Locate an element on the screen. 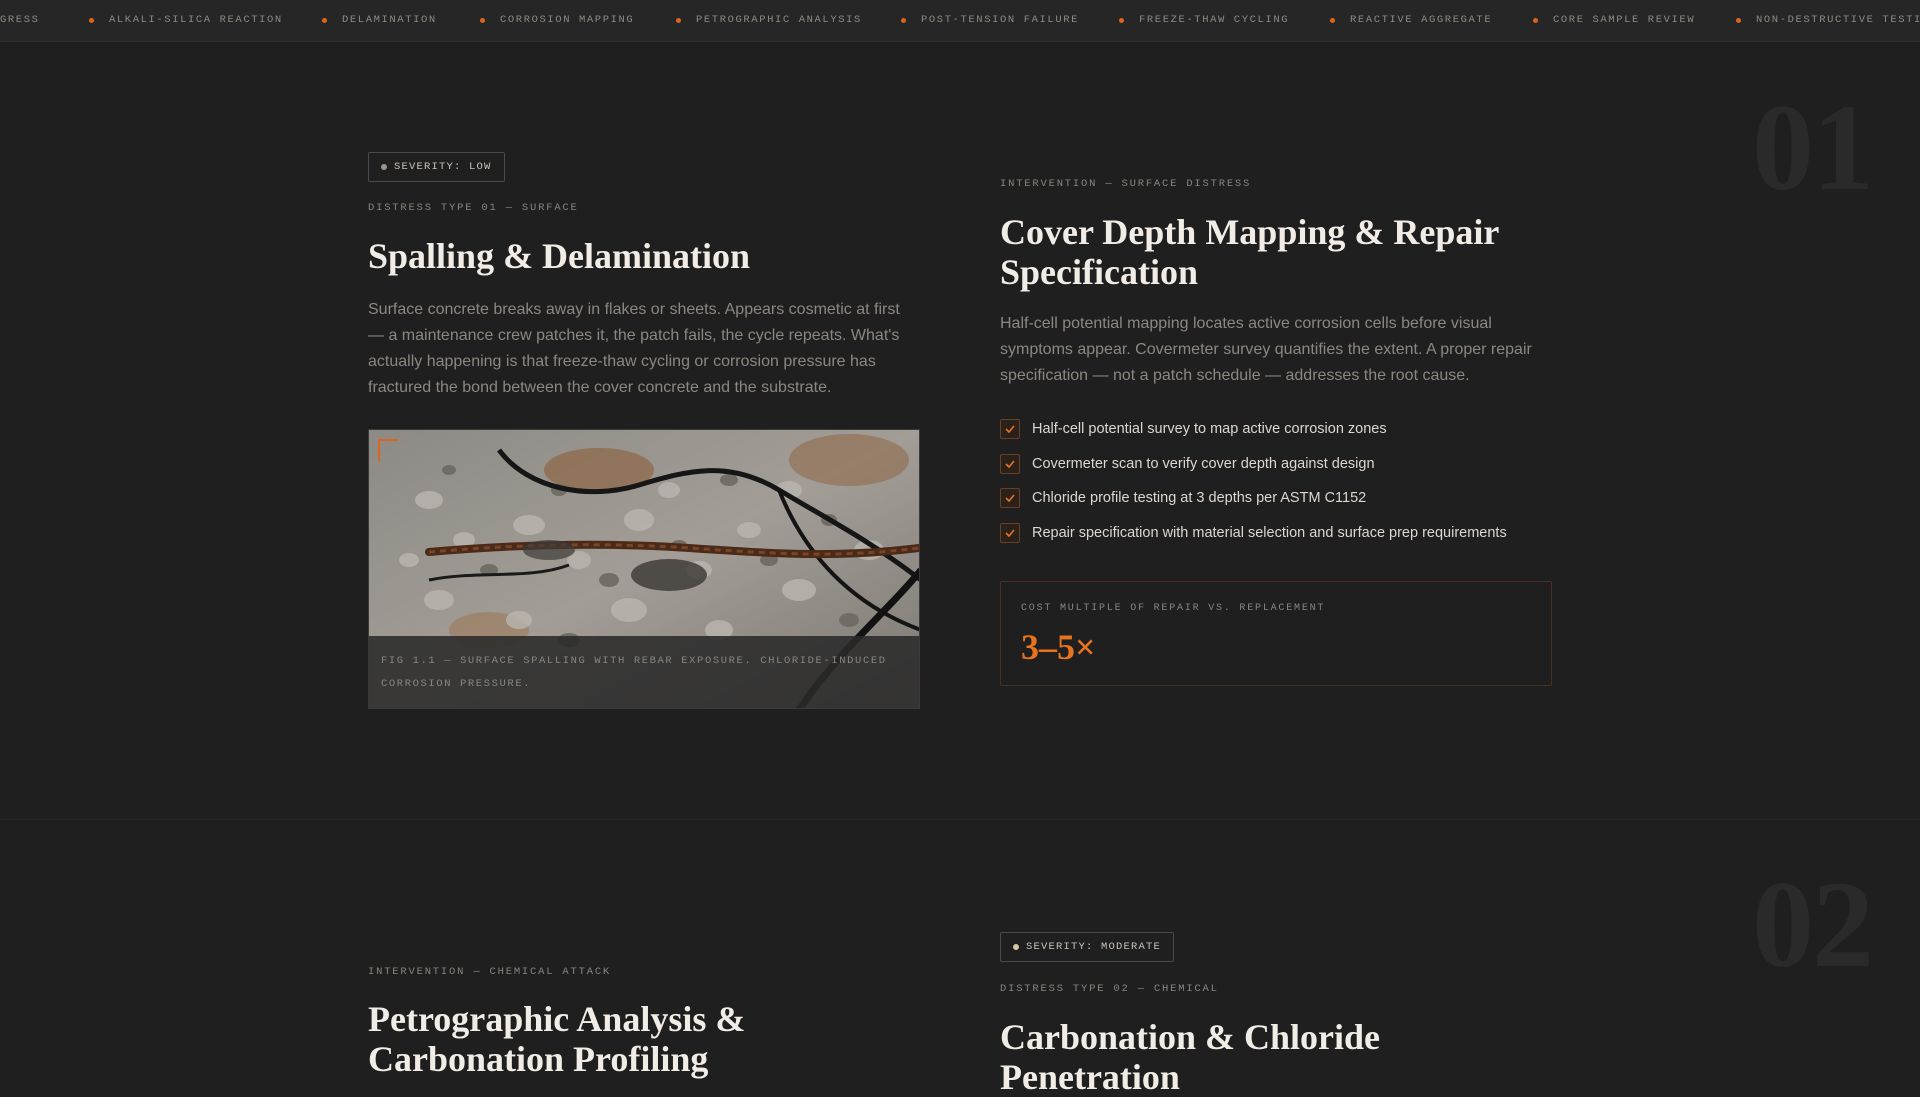  severity-badge: SEVERITY: LOW is located at coordinates (436, 167).